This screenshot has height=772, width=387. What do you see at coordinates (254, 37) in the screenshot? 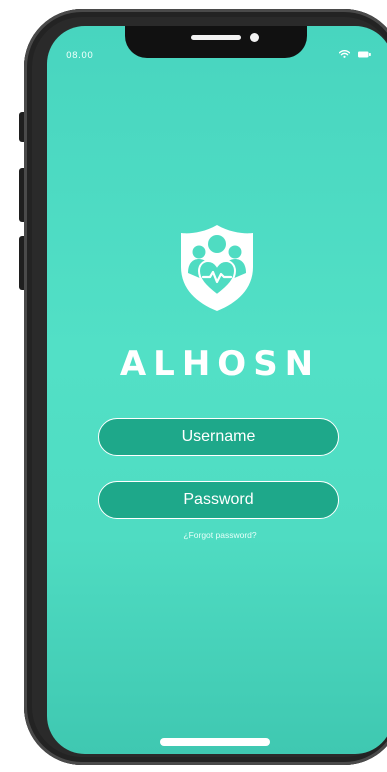
I see `front-camera` at bounding box center [254, 37].